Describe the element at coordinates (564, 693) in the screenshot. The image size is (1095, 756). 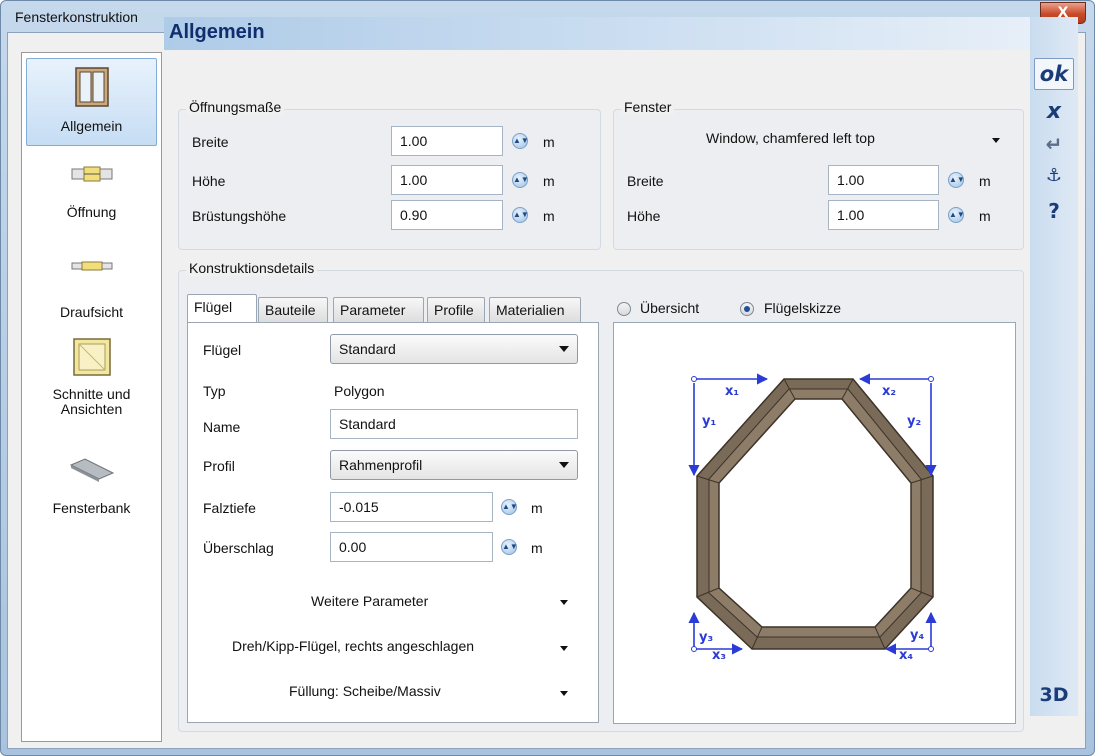
I see `fuellung-caret` at that location.